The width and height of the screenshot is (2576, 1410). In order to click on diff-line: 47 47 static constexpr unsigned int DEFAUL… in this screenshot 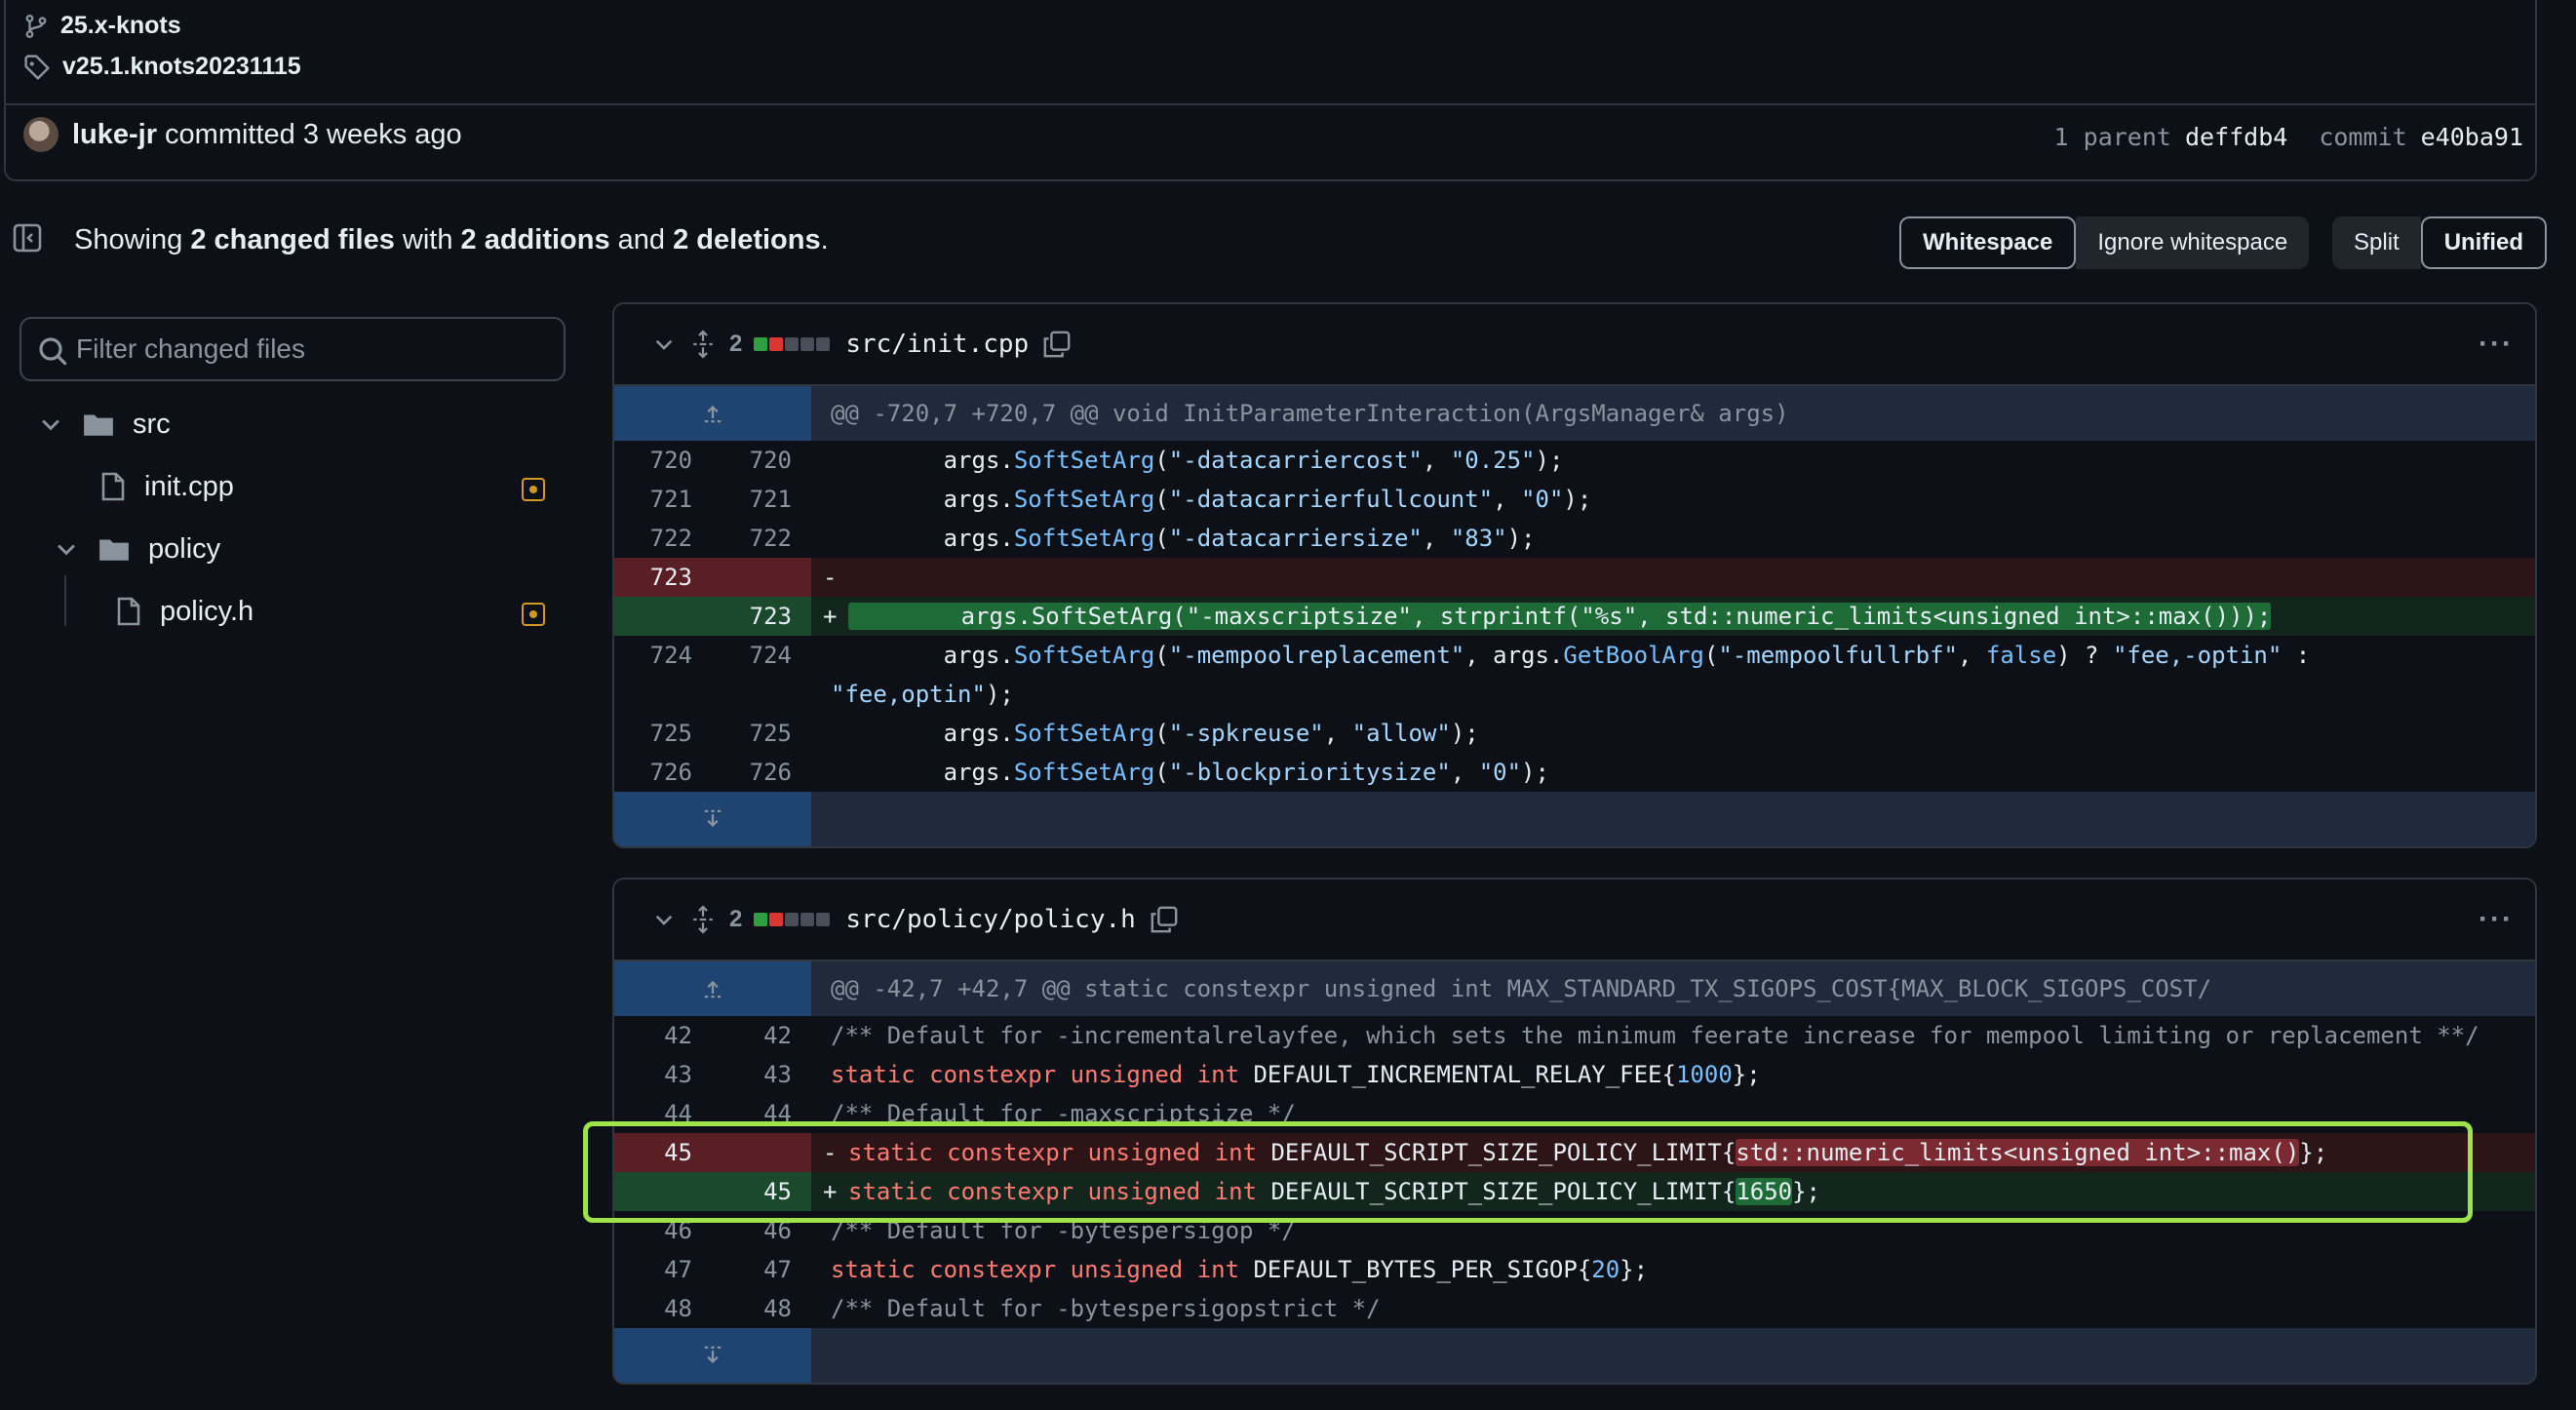, I will do `click(1574, 1269)`.